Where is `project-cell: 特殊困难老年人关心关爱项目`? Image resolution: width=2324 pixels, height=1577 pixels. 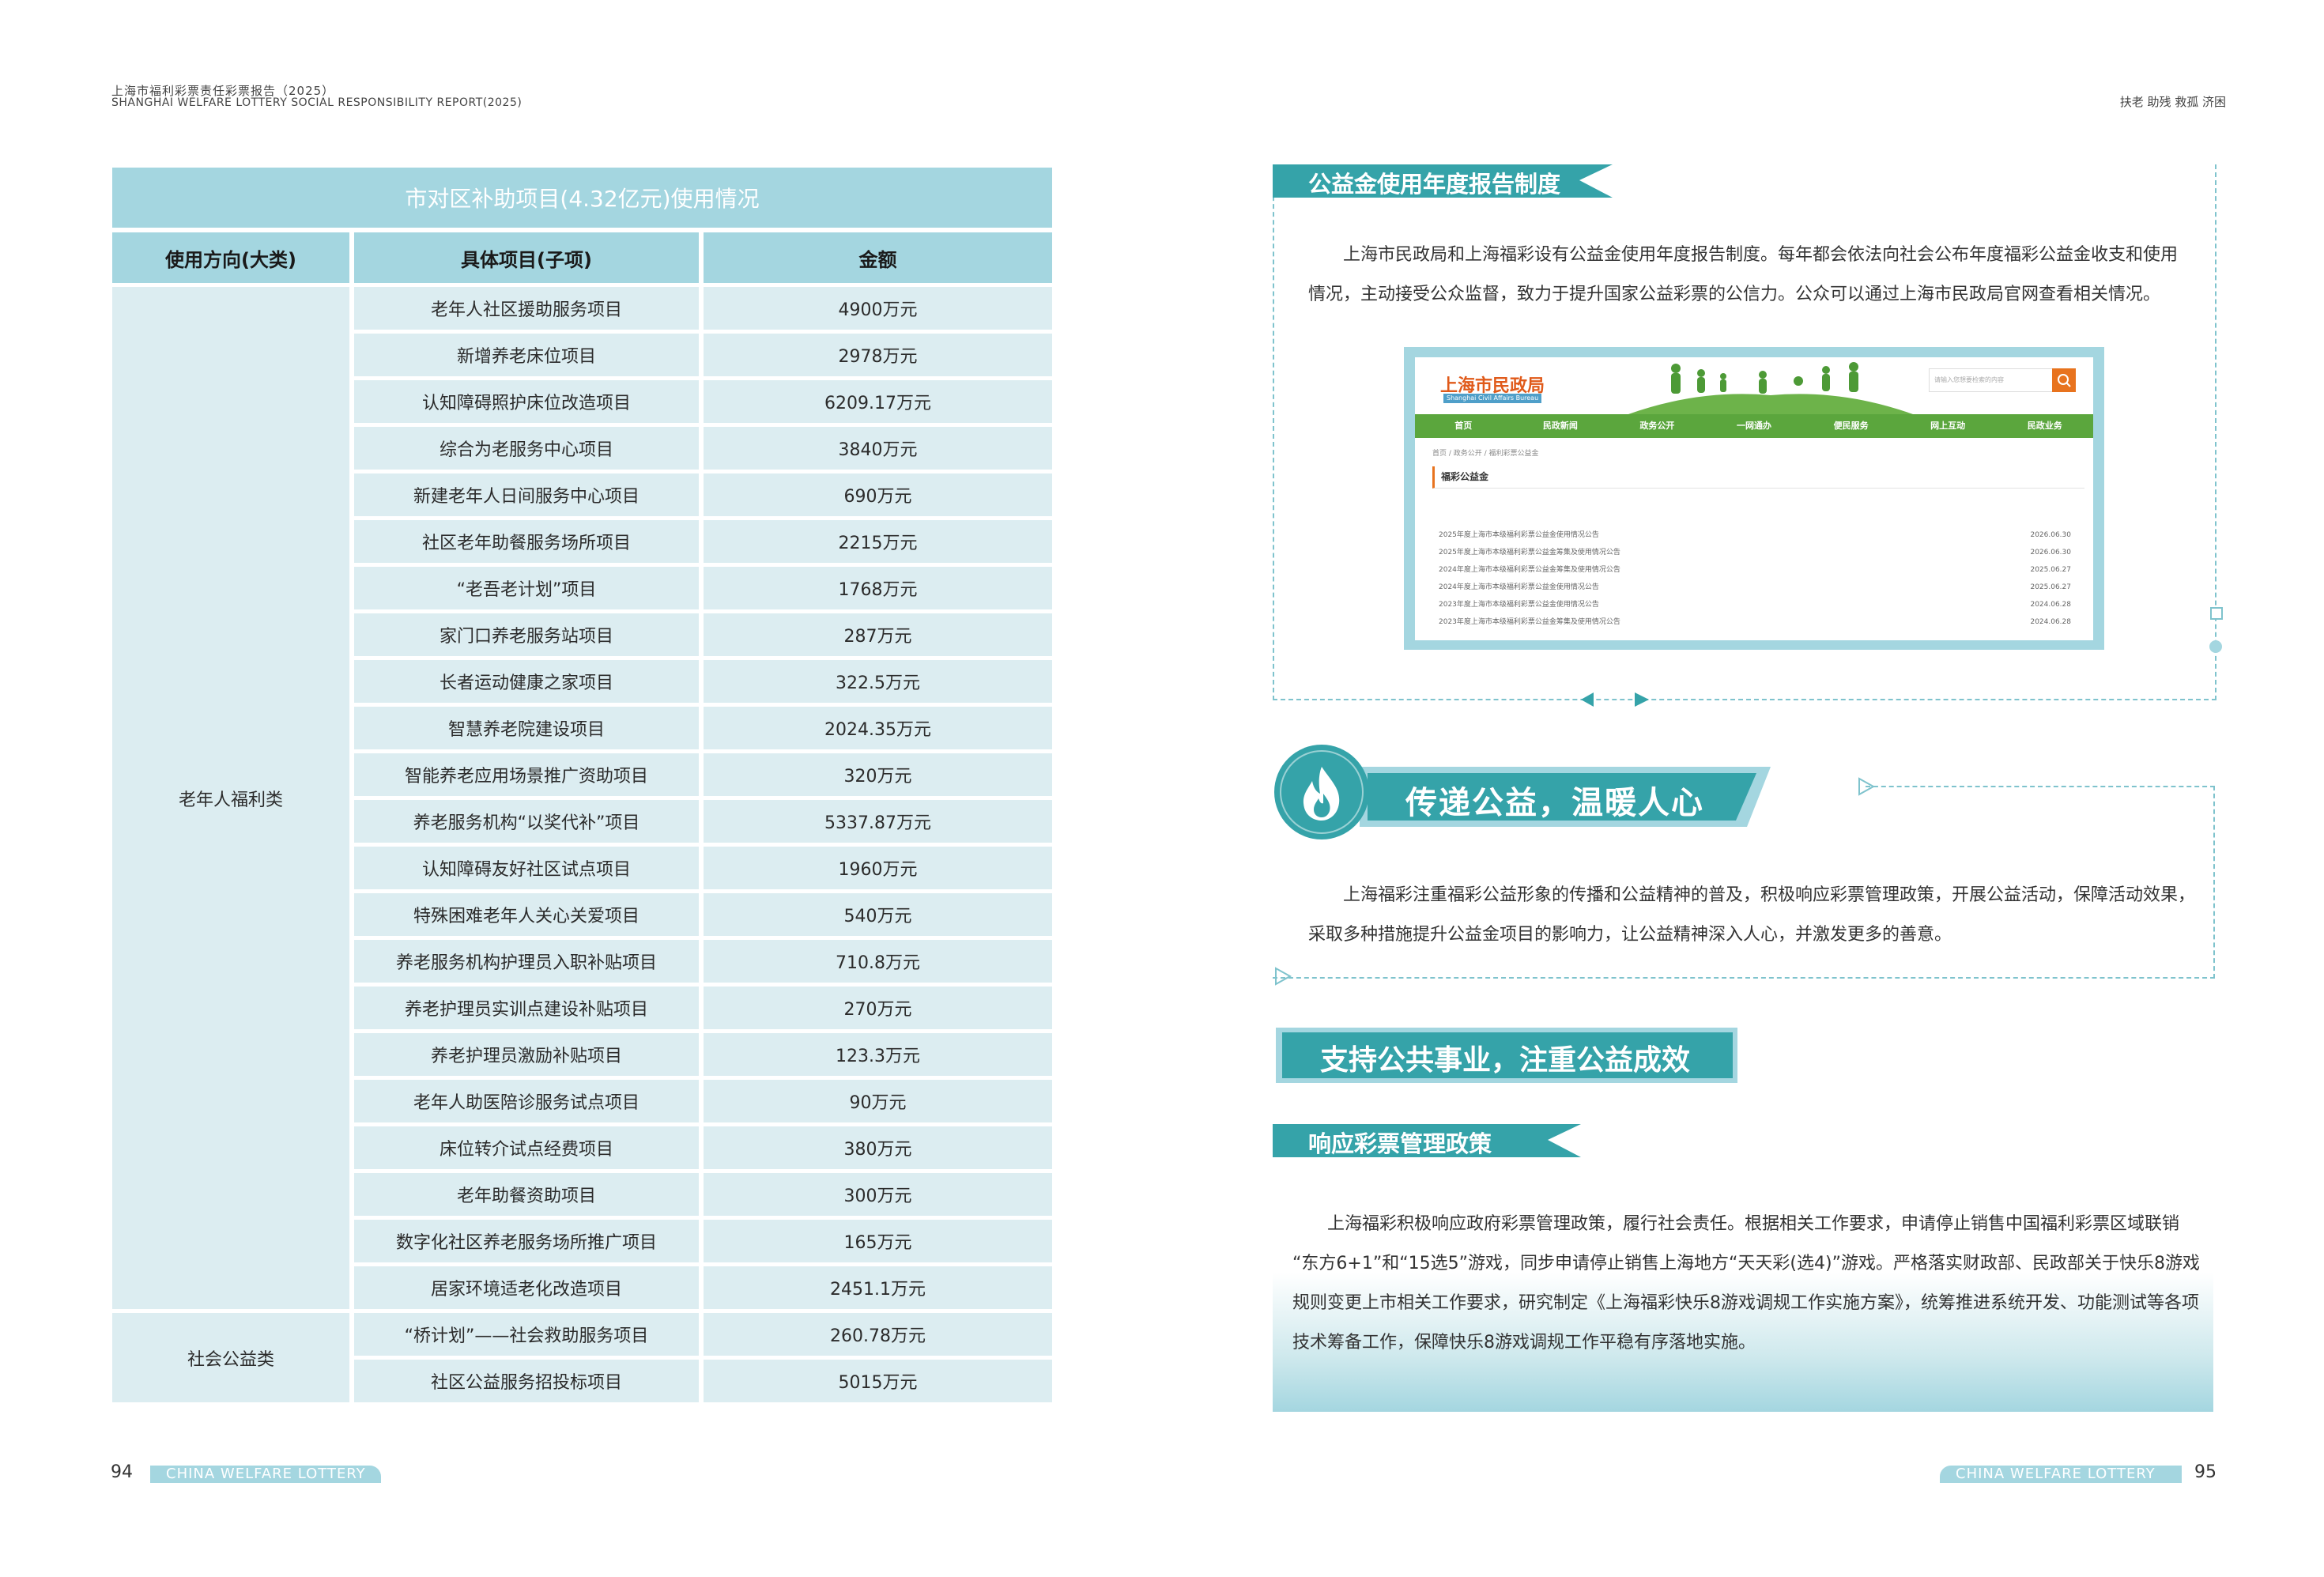 project-cell: 特殊困难老年人关心关爱项目 is located at coordinates (526, 914).